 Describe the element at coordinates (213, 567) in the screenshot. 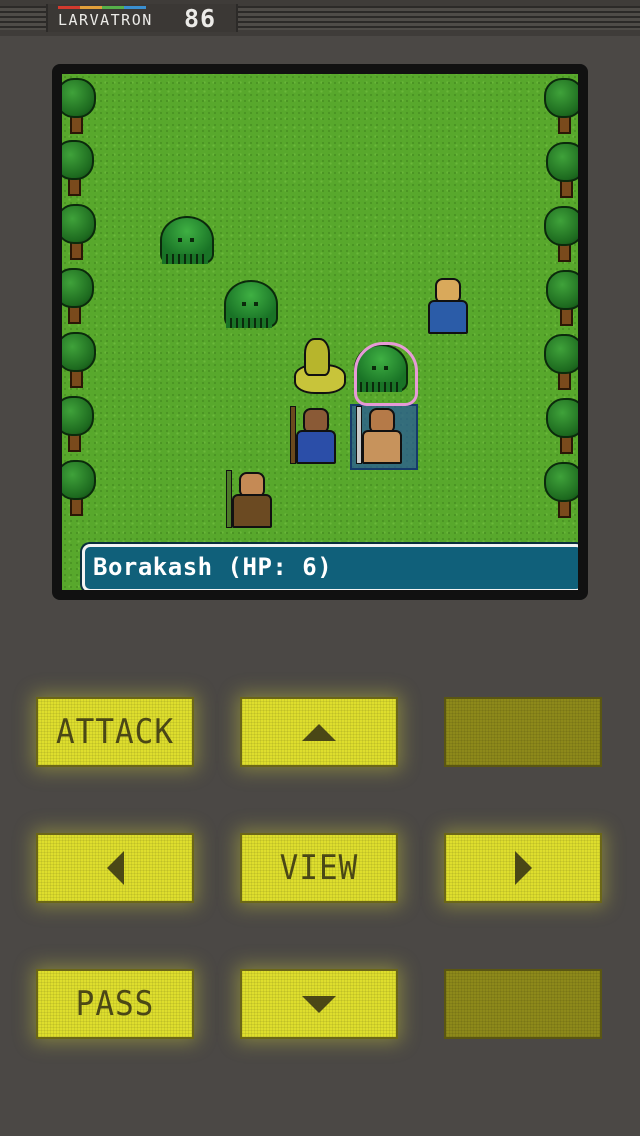

I see `unit-status-text: Borakash (HP: 6)` at that location.